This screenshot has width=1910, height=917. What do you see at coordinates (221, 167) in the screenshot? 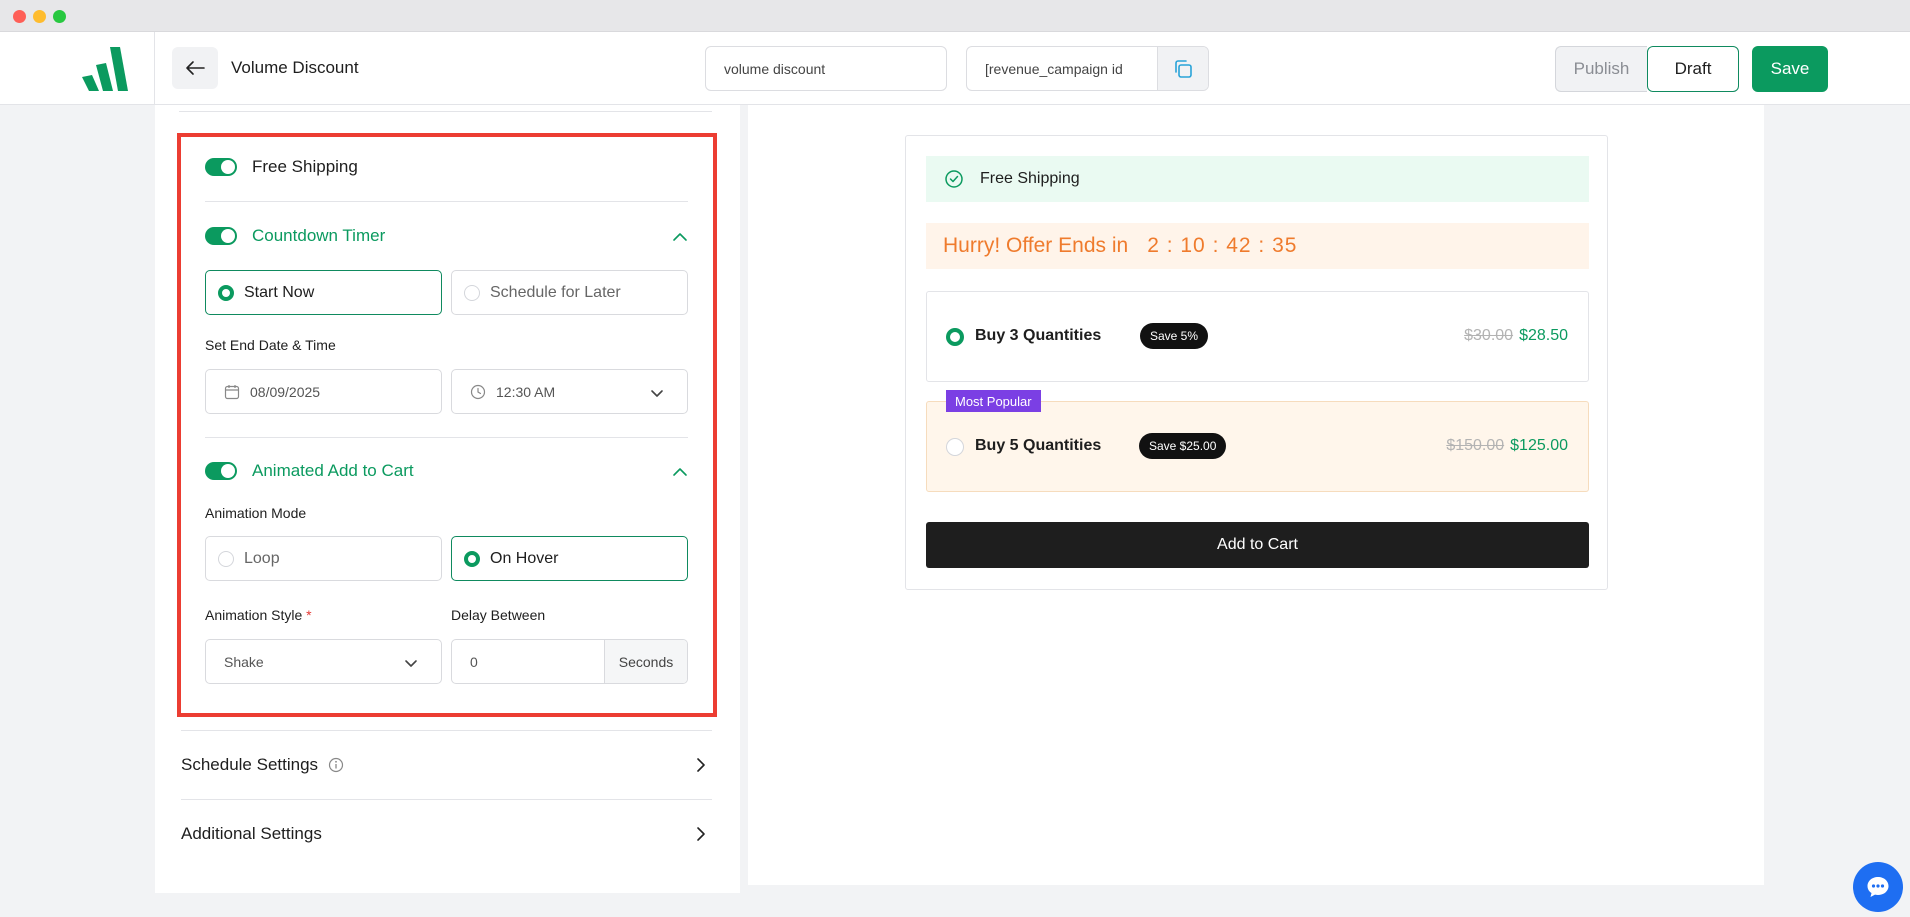
I see `free-shipping-toggle` at bounding box center [221, 167].